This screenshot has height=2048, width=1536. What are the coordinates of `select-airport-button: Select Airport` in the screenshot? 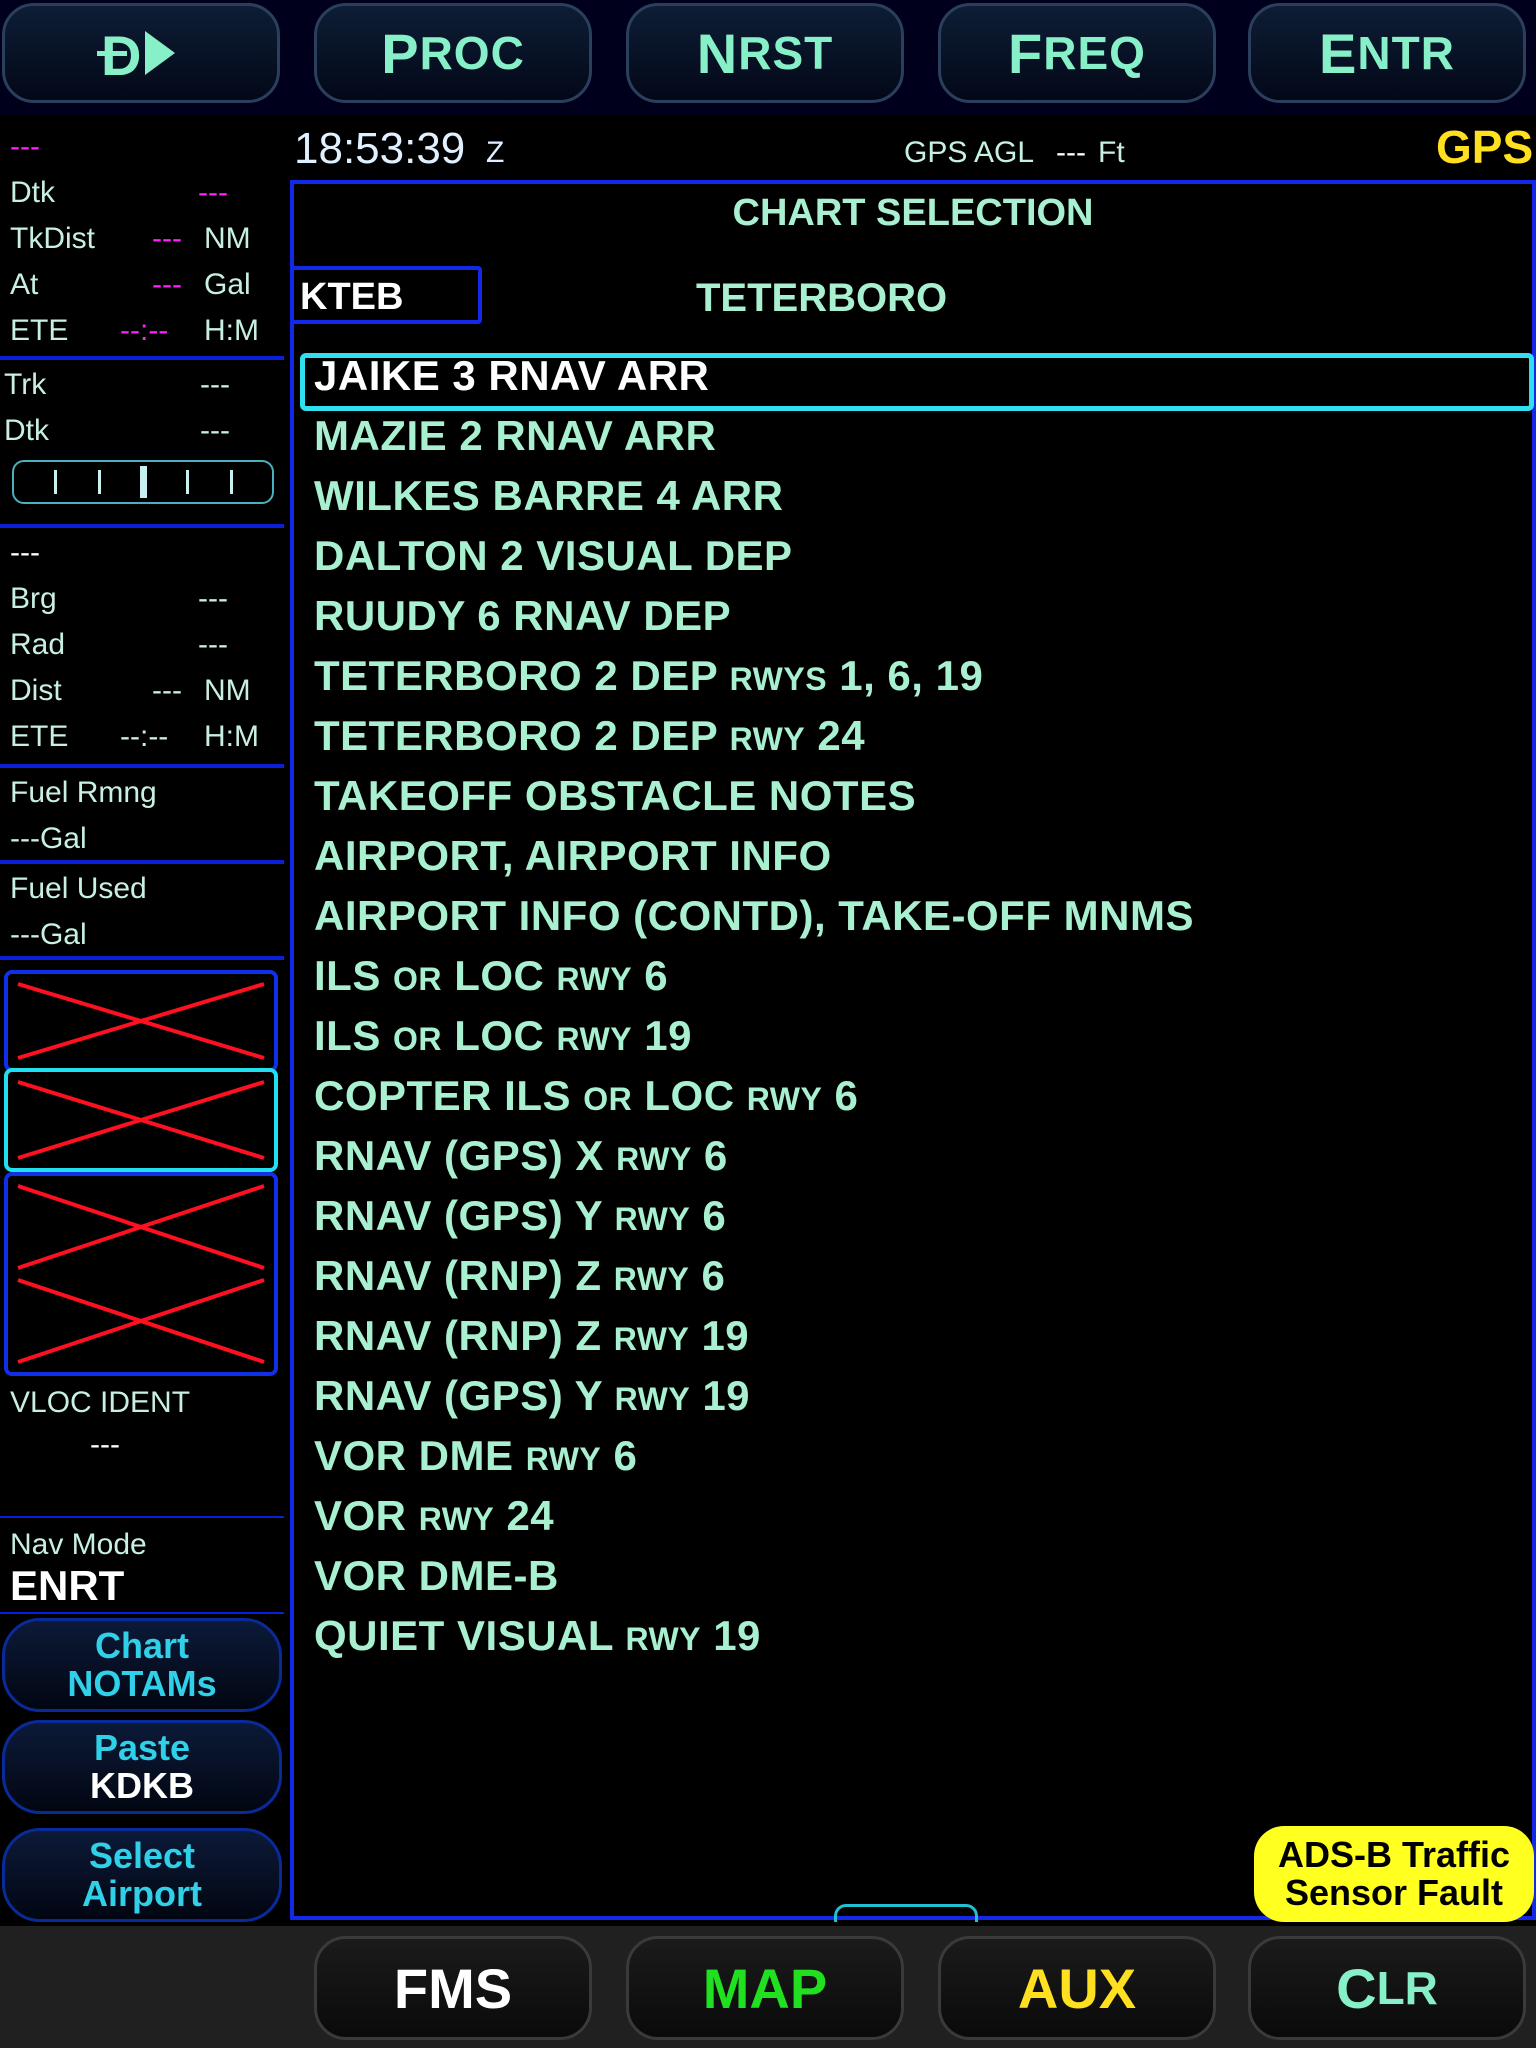 It's located at (142, 1875).